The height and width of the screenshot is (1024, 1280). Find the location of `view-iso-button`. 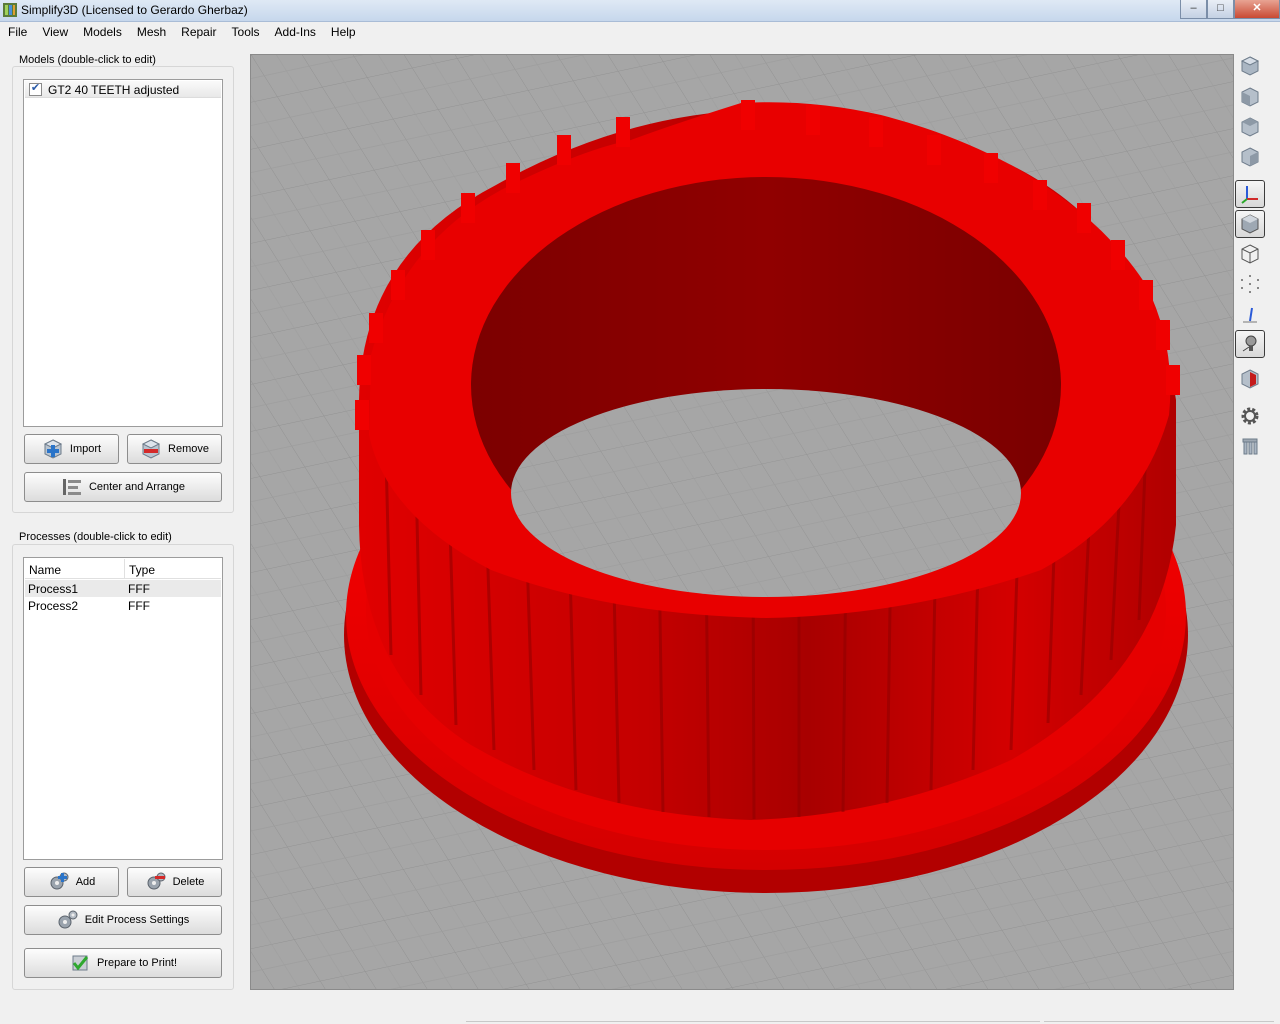

view-iso-button is located at coordinates (1250, 66).